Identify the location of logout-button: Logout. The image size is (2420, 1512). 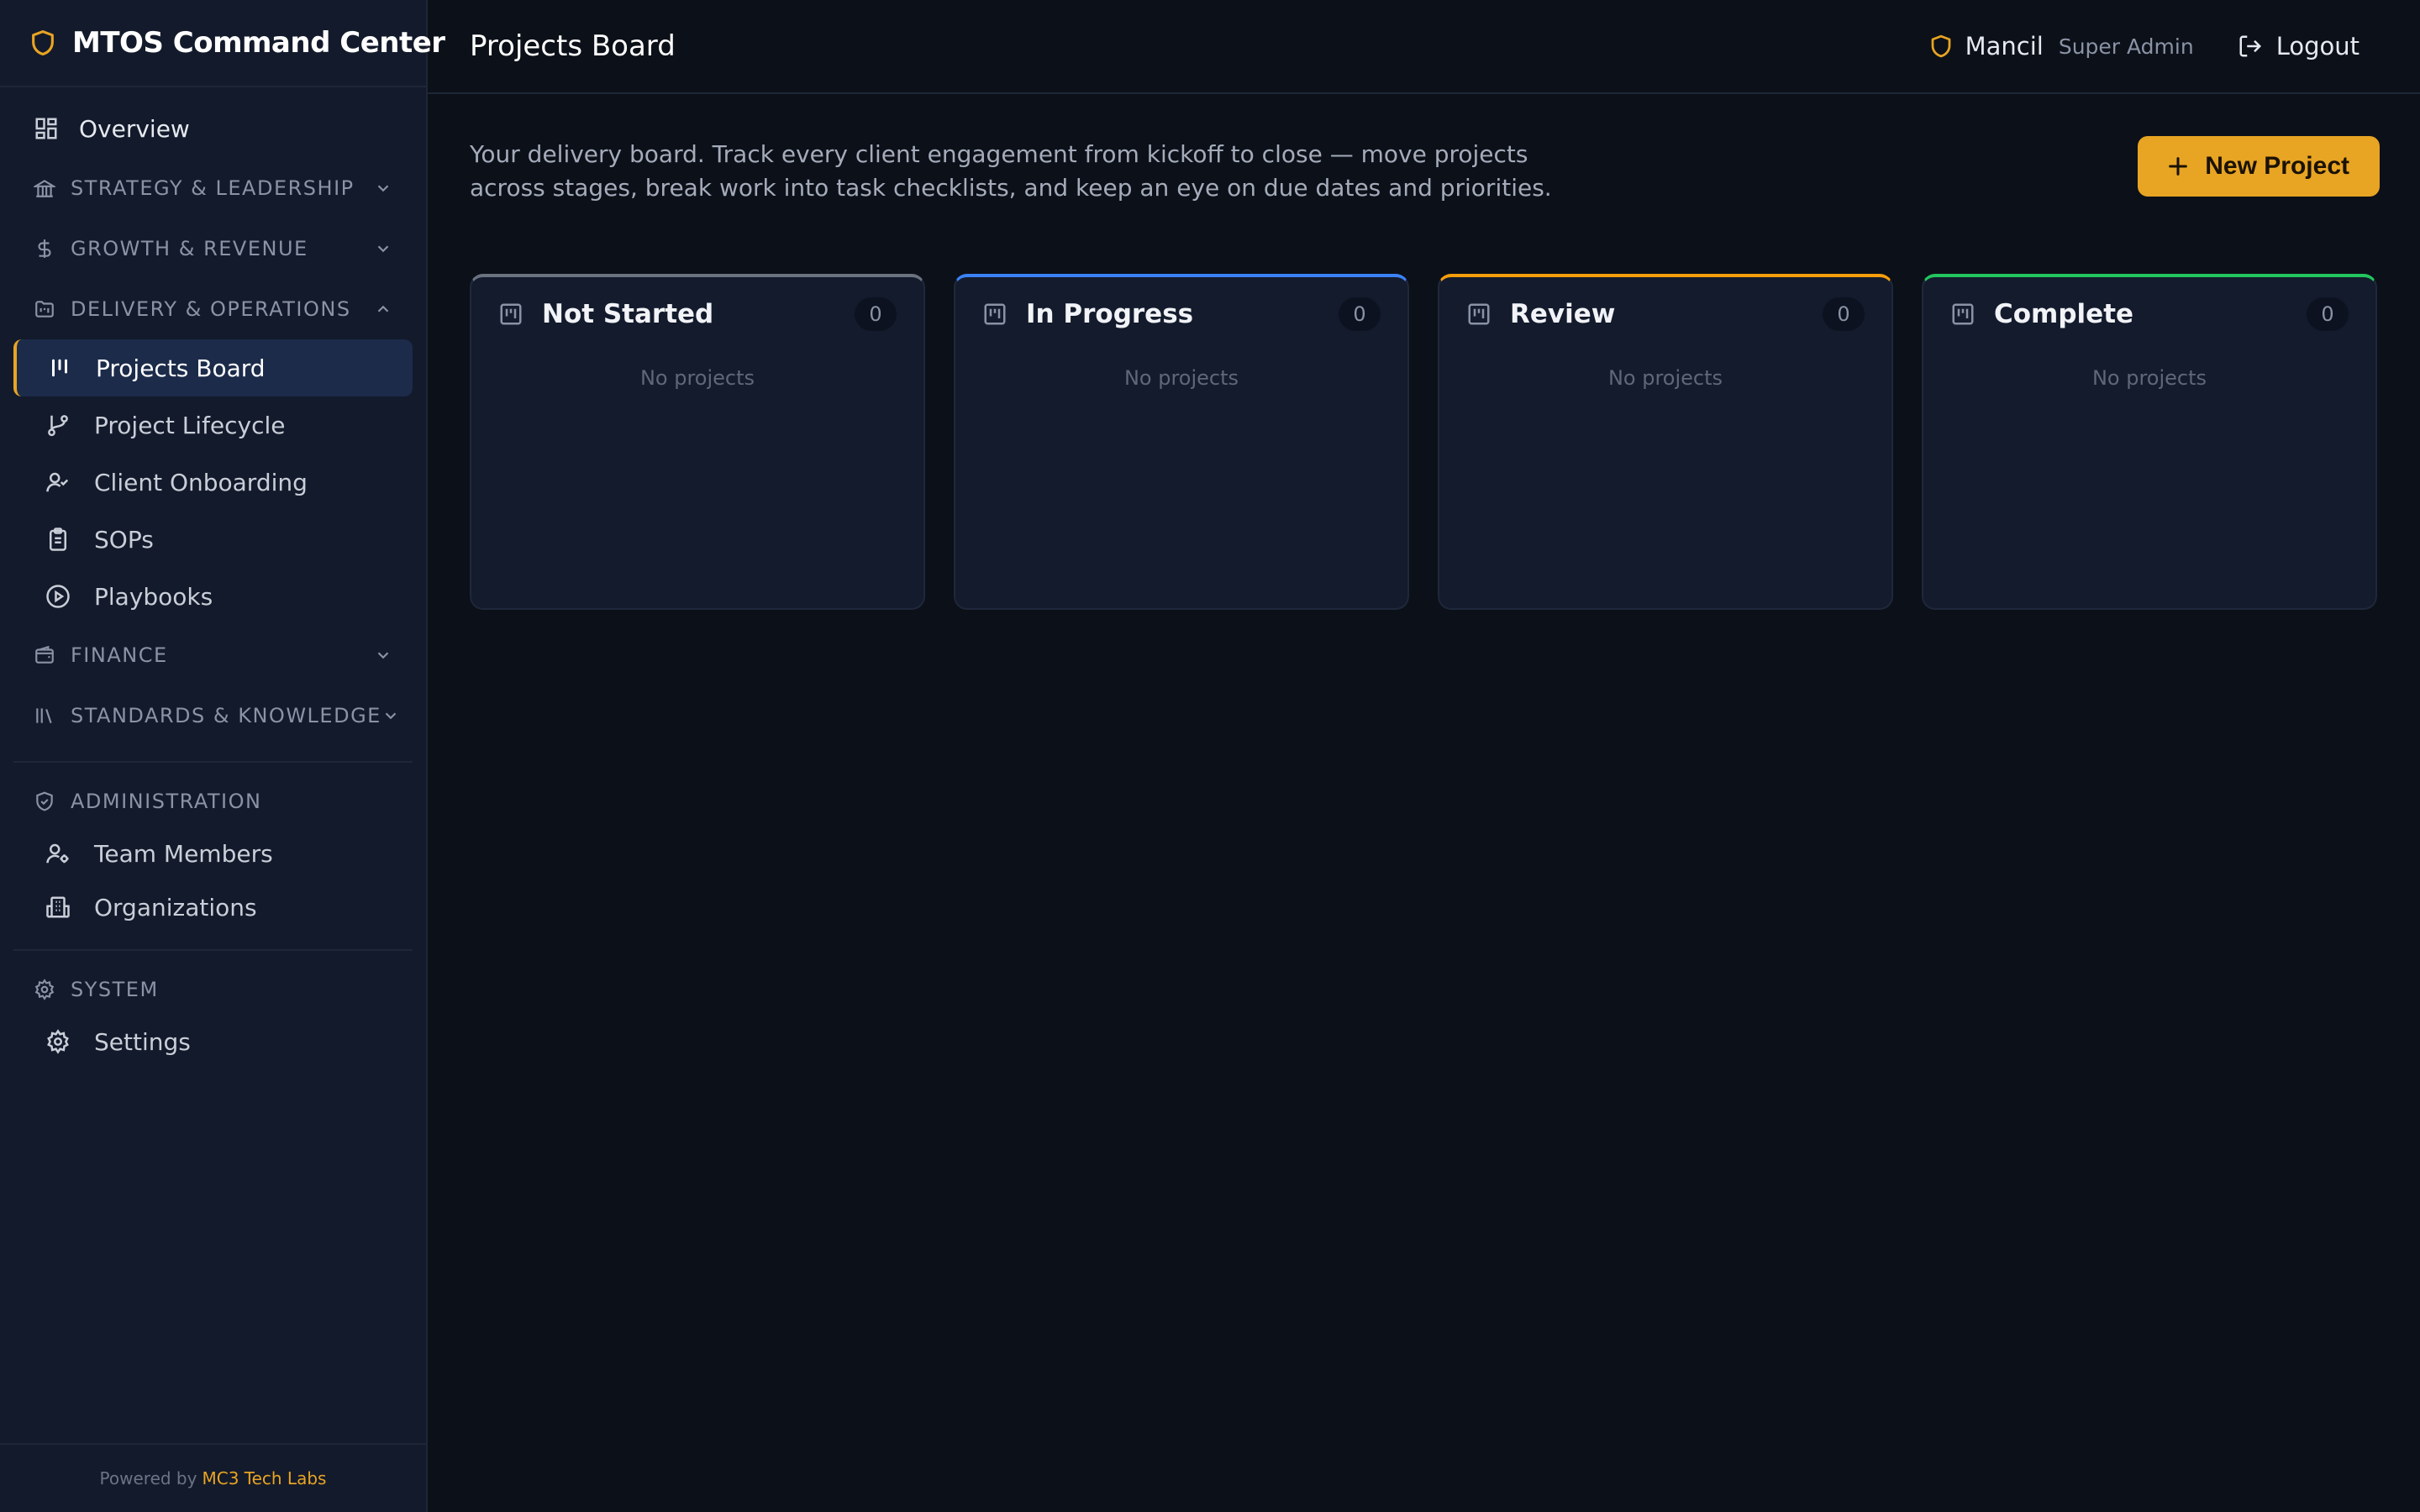
(2299, 46).